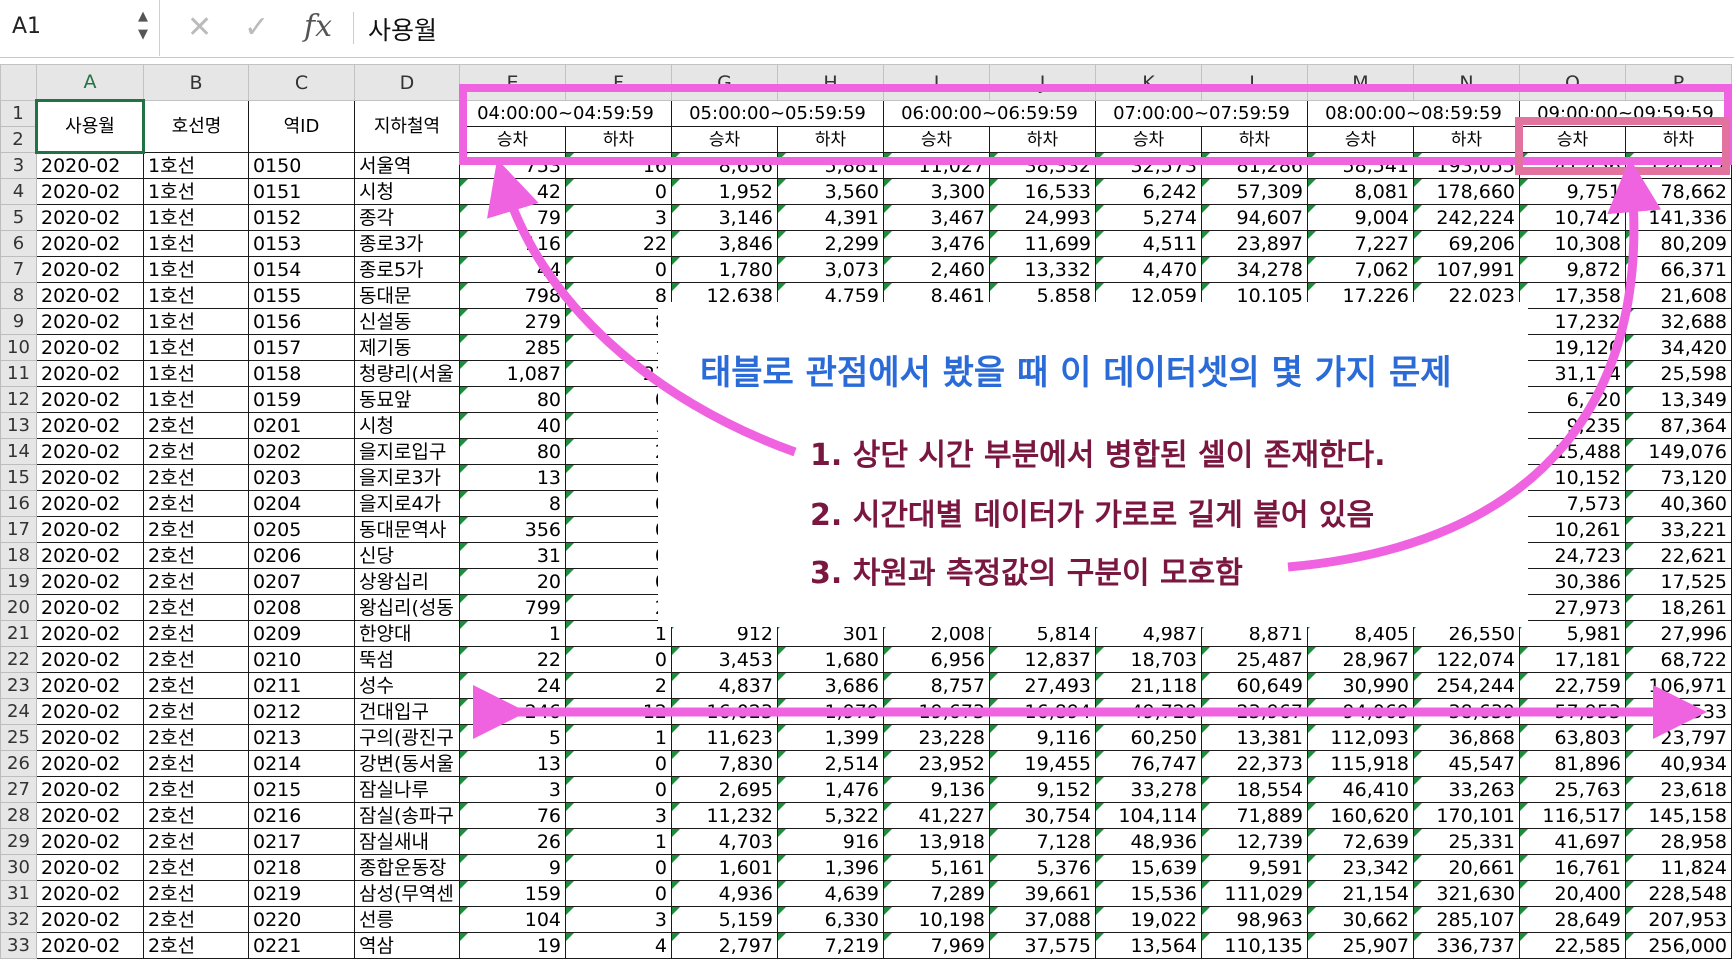 The height and width of the screenshot is (959, 1734). What do you see at coordinates (18, 659) in the screenshot?
I see `row-number: 22` at bounding box center [18, 659].